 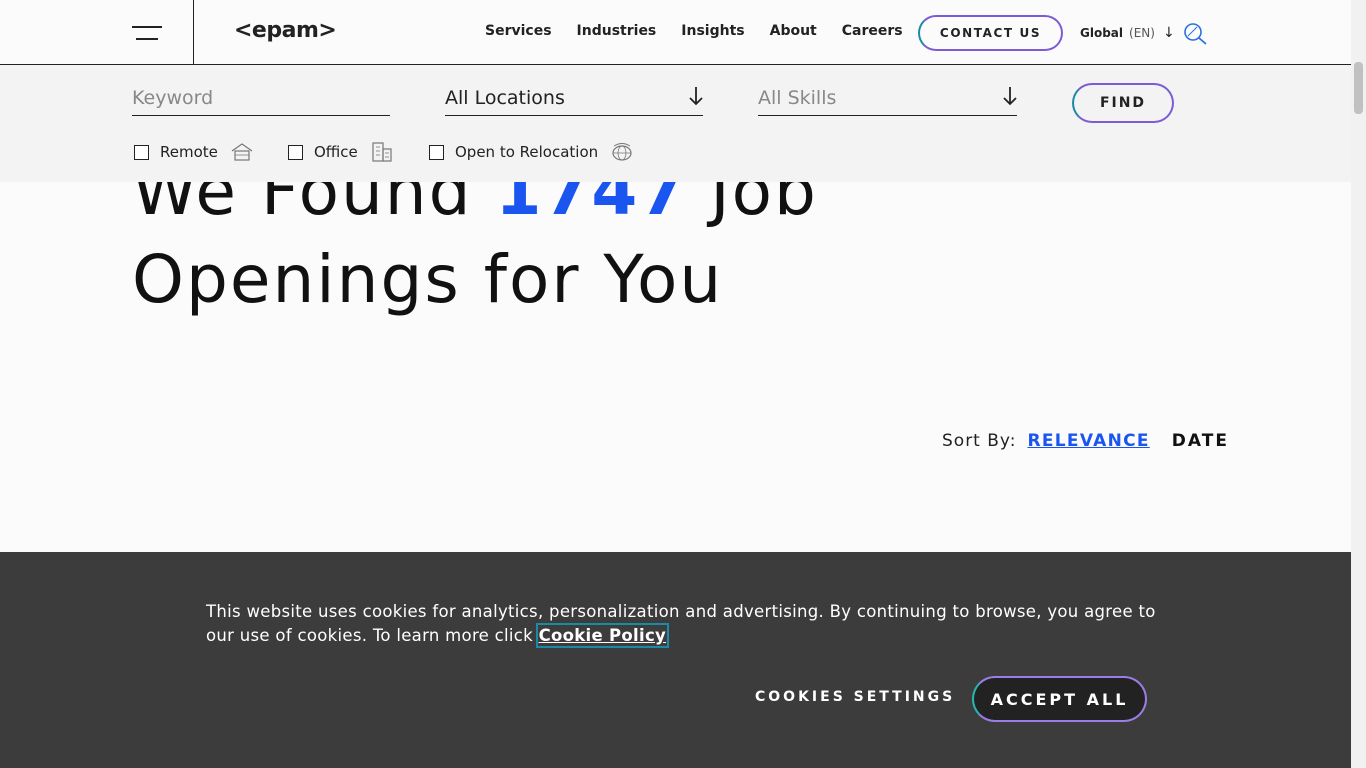 I want to click on checkbox-label: Remote, so click(x=189, y=152).